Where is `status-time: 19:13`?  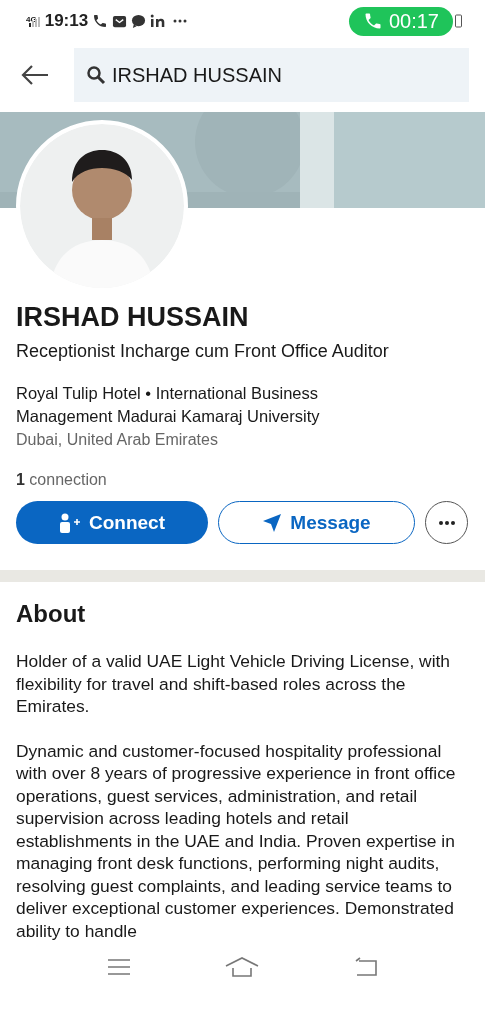 status-time: 19:13 is located at coordinates (66, 21).